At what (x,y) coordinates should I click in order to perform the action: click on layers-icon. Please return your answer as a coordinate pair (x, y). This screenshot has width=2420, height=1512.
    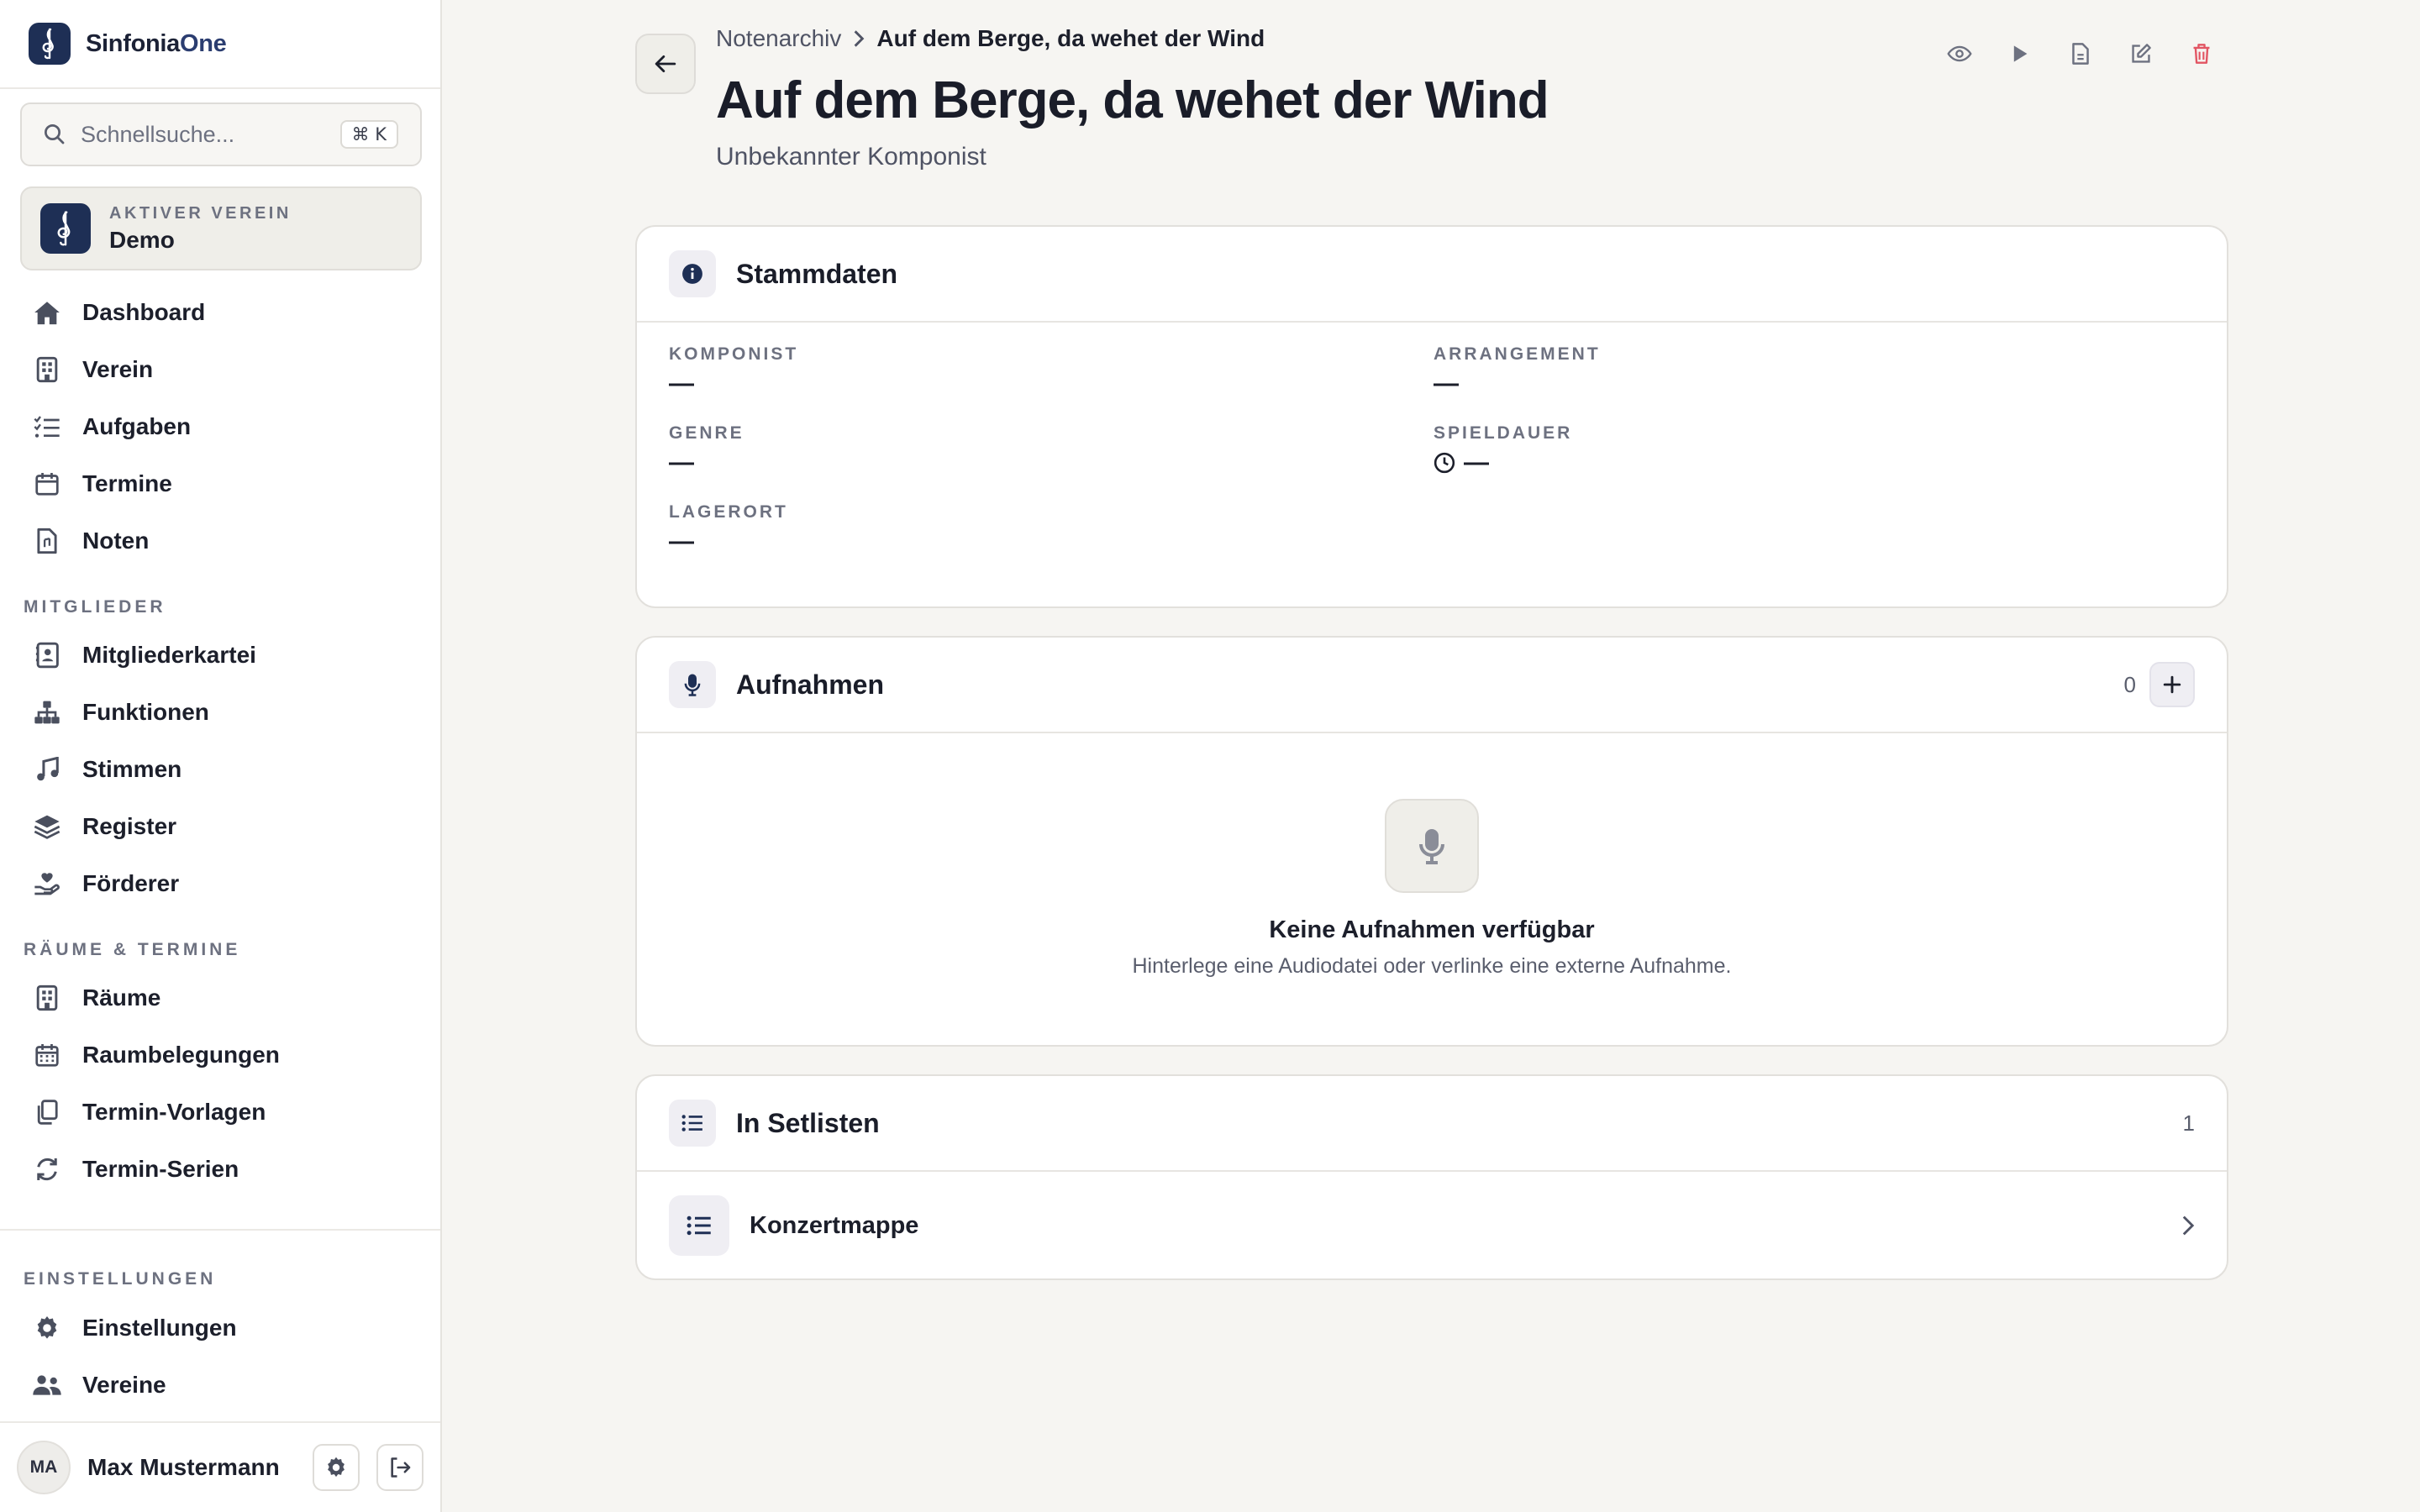
    Looking at the image, I should click on (47, 826).